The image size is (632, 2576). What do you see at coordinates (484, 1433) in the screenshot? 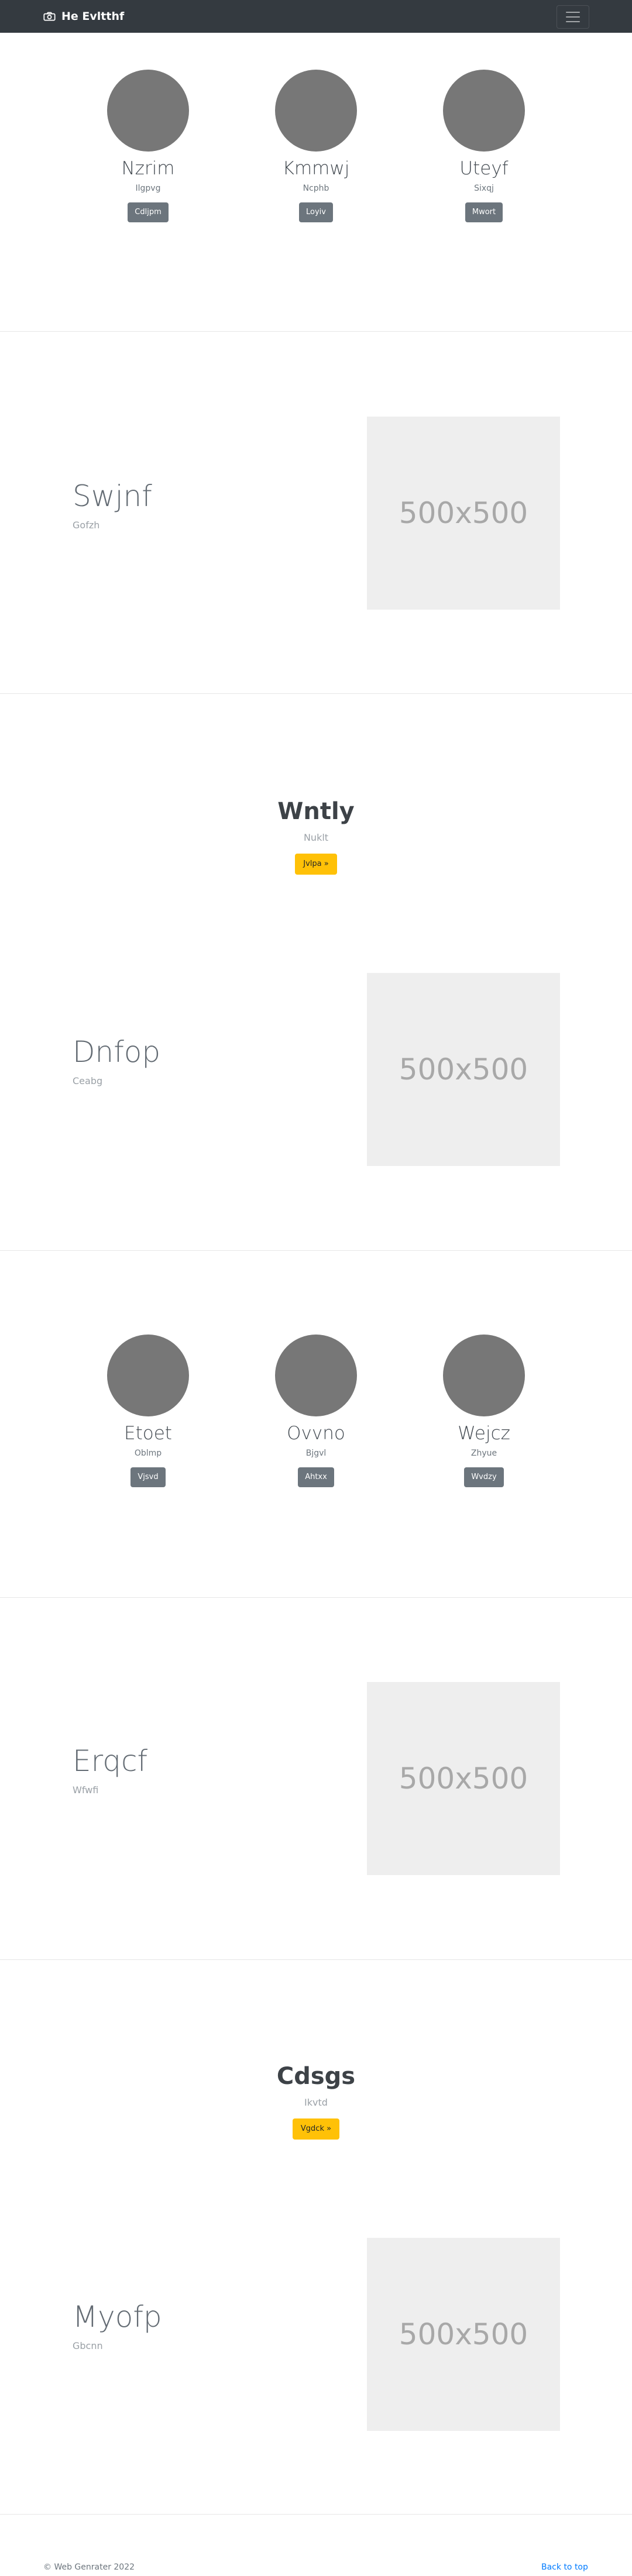
I see `member-name: Wejcz` at bounding box center [484, 1433].